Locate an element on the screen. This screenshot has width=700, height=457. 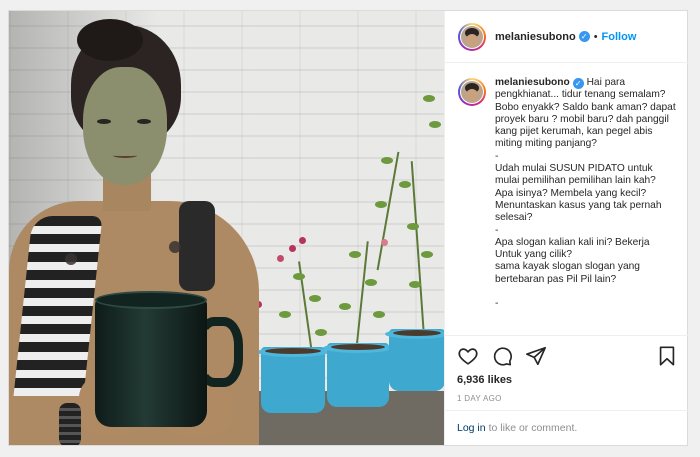
bookmark-icon is located at coordinates (667, 356).